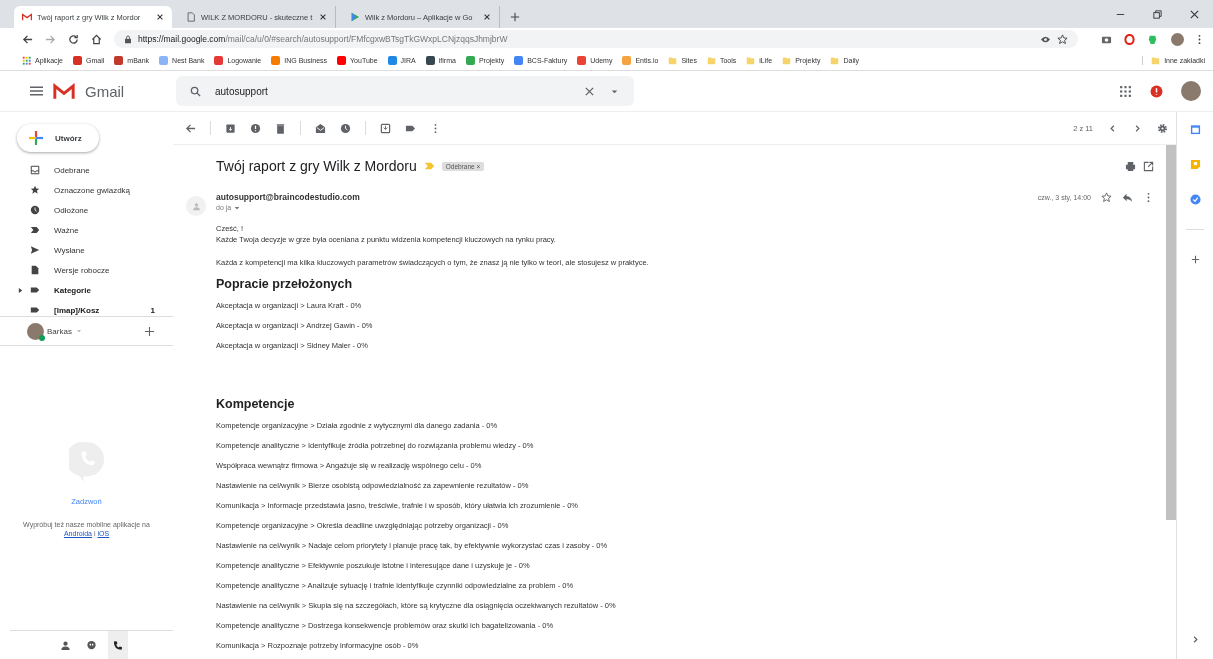  I want to click on caret-icon, so click(237, 207).